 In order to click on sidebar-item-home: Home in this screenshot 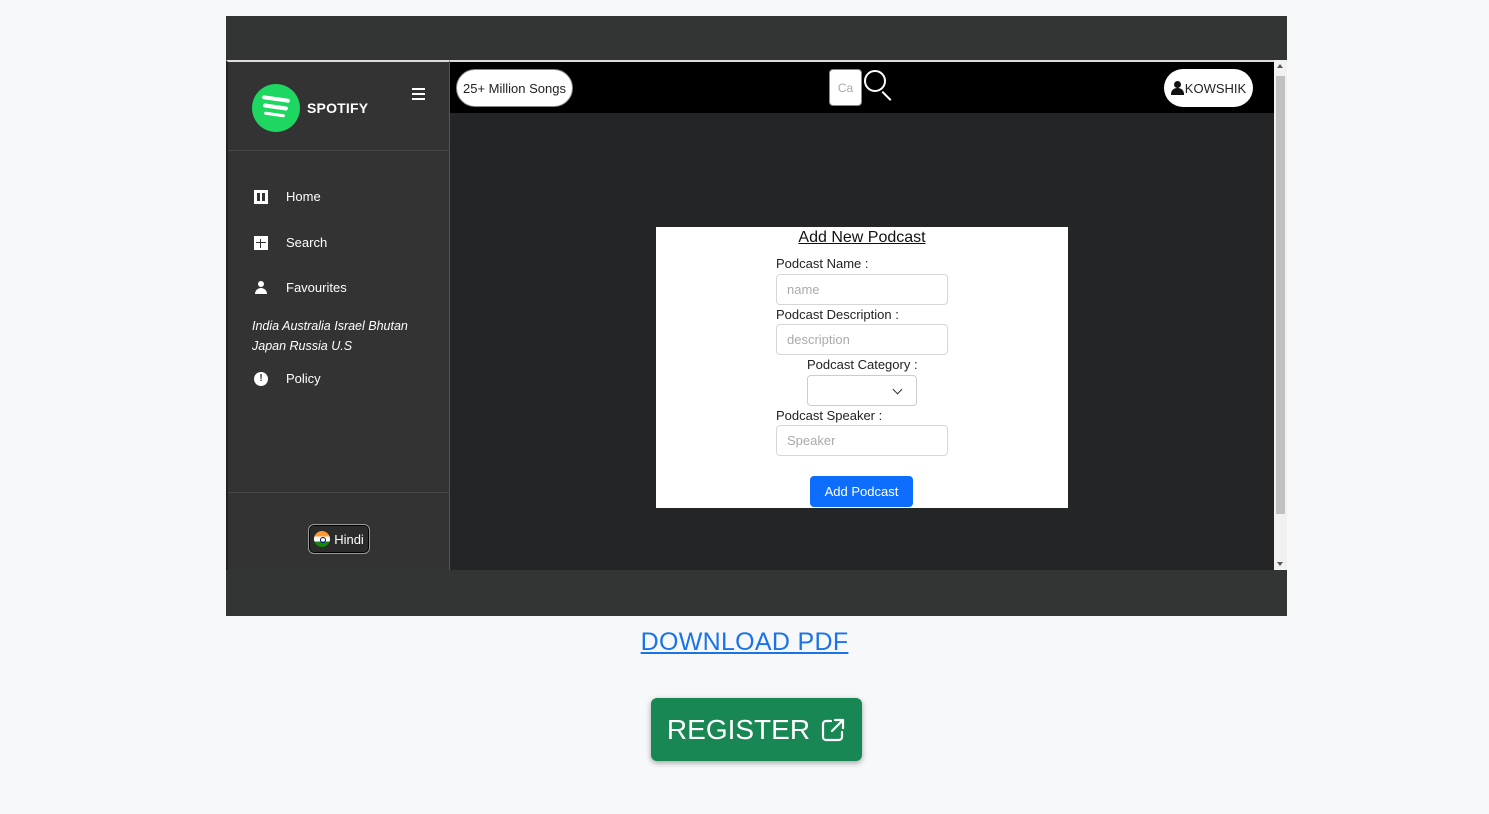, I will do `click(287, 196)`.